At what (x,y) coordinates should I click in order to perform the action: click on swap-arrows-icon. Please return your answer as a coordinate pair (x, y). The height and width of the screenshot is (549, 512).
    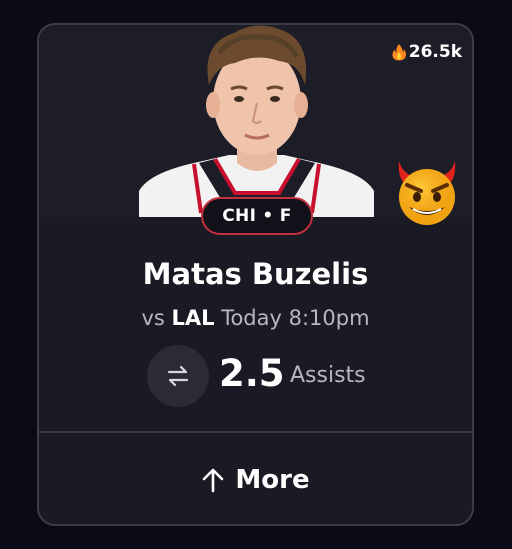
    Looking at the image, I should click on (178, 376).